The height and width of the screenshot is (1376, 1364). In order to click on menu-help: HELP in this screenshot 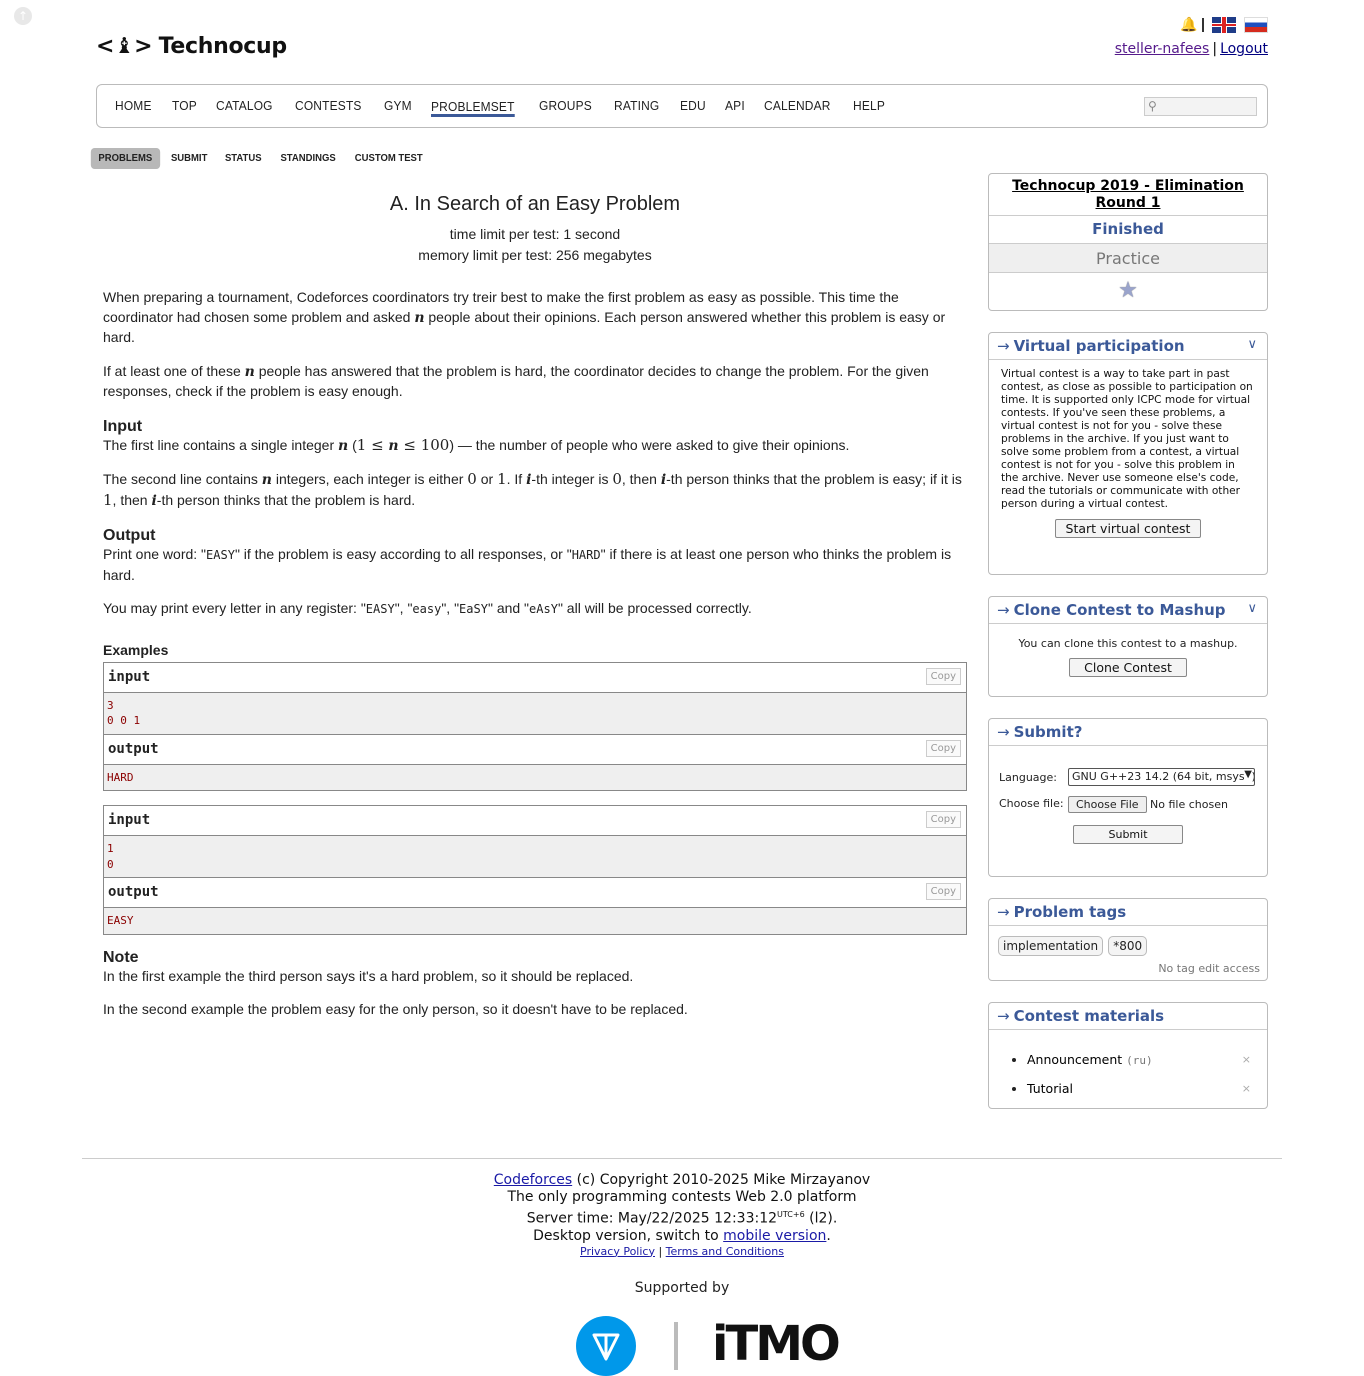, I will do `click(869, 106)`.